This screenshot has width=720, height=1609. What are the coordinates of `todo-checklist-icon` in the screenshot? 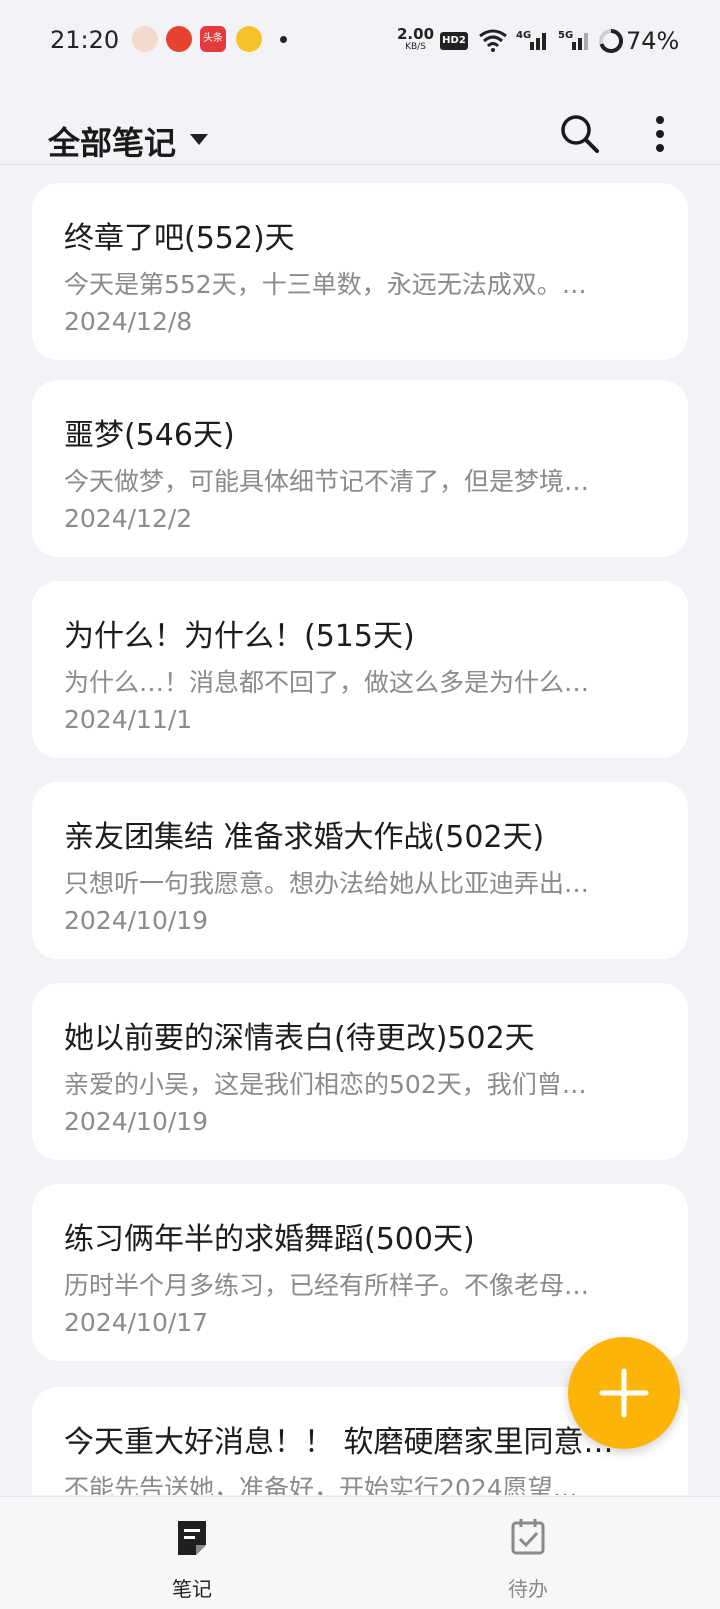 It's located at (528, 1537).